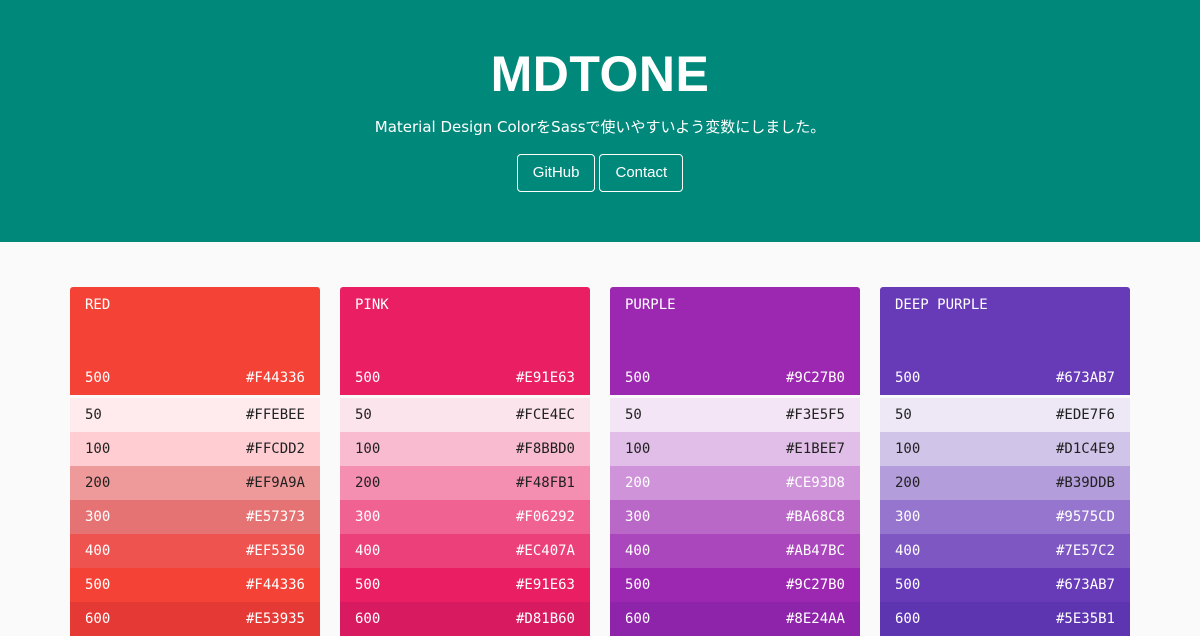 The image size is (1200, 636). Describe the element at coordinates (735, 415) in the screenshot. I see `color-swatch: 50 #F3E5F5` at that location.